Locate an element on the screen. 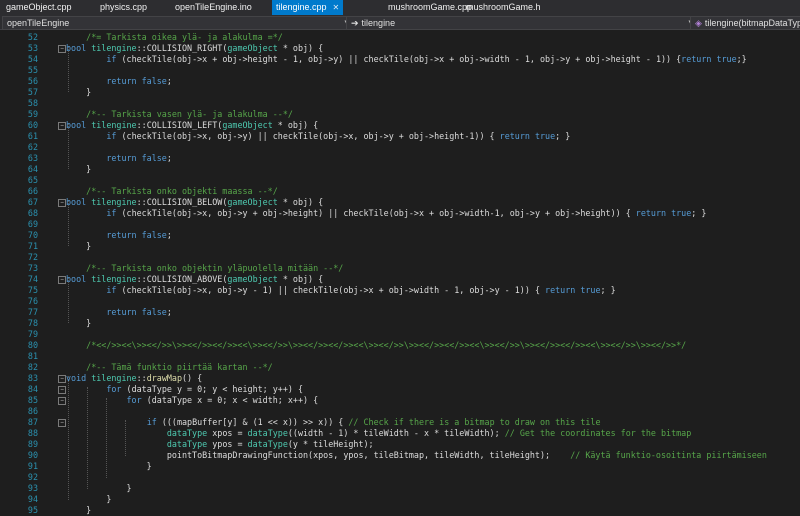 The image size is (800, 516). member-label: tilengine(bitmapDataType is located at coordinates (752, 23).